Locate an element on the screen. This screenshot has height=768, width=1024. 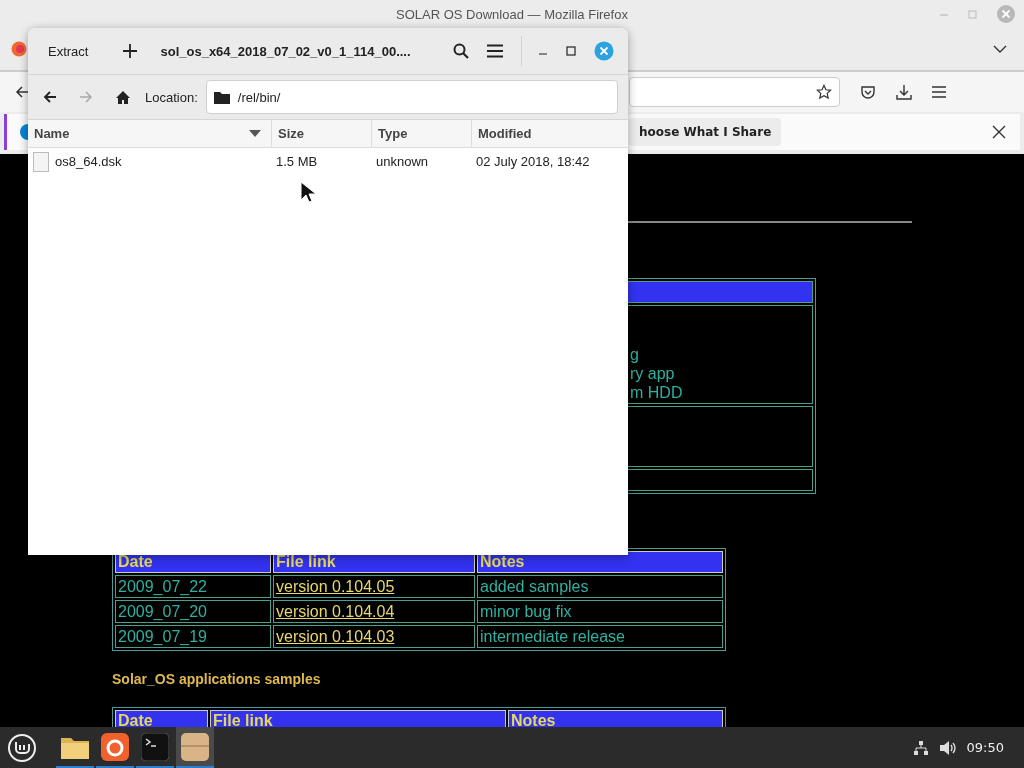
column-header: Size is located at coordinates (322, 133).